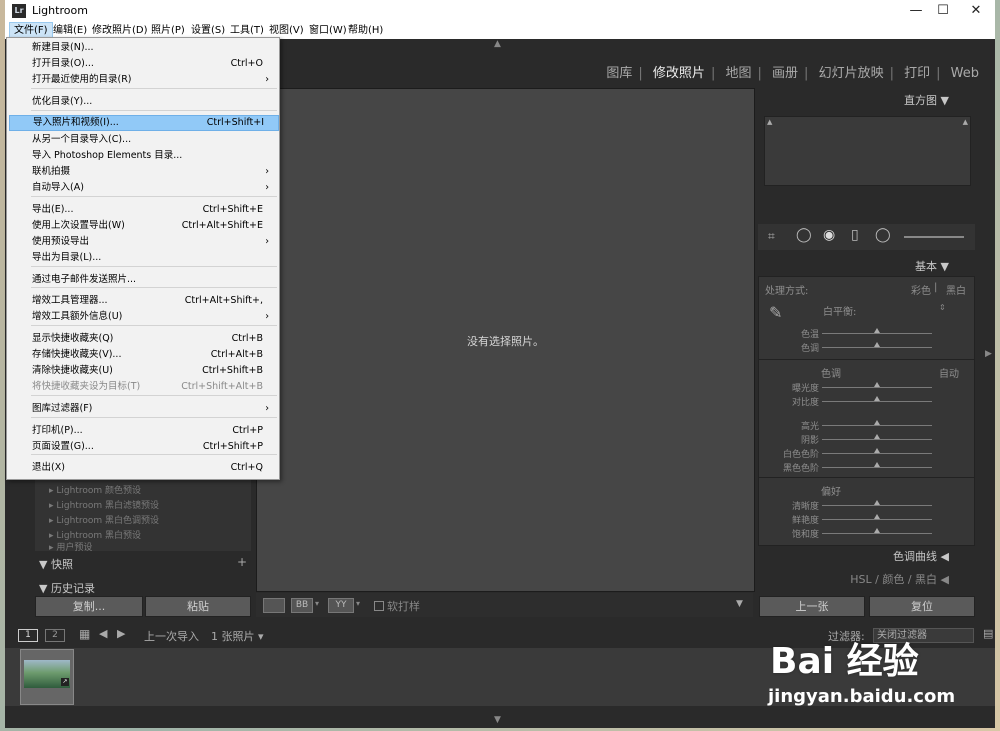  Describe the element at coordinates (877, 519) in the screenshot. I see `vibrance-slider` at that location.